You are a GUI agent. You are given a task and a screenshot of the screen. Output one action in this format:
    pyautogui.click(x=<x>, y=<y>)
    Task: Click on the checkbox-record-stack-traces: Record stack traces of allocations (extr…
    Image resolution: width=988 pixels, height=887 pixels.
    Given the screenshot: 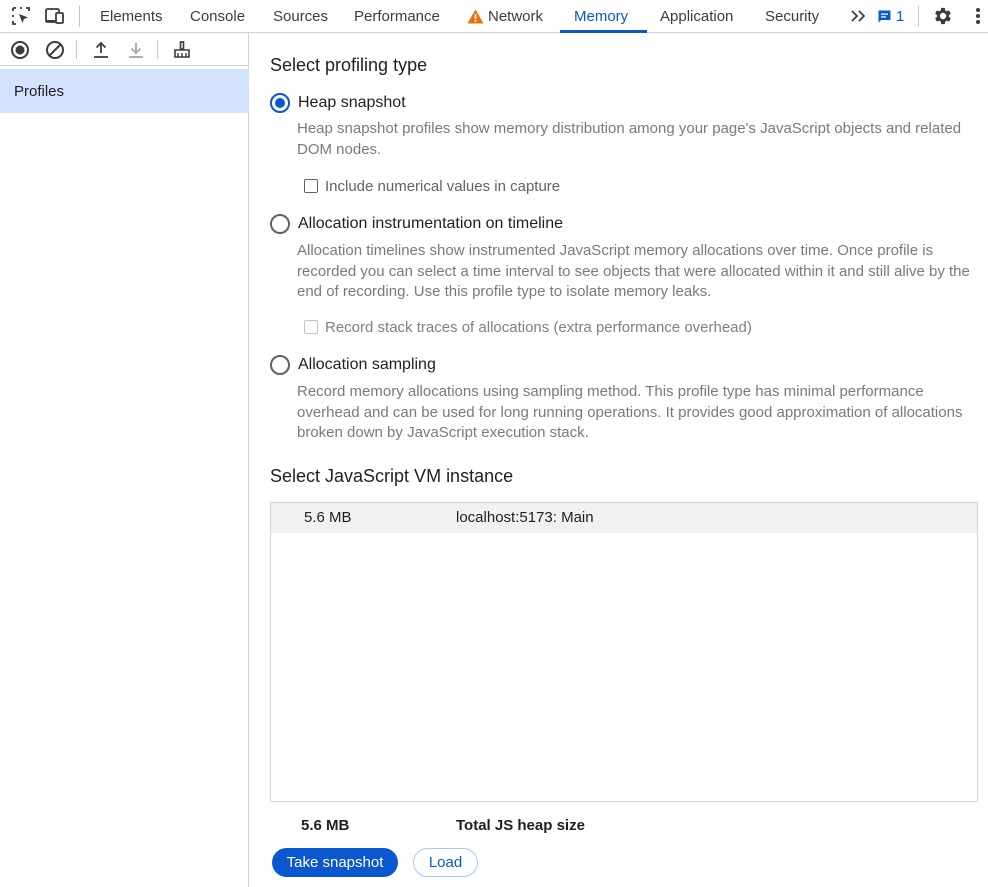 What is the action you would take?
    pyautogui.click(x=528, y=327)
    